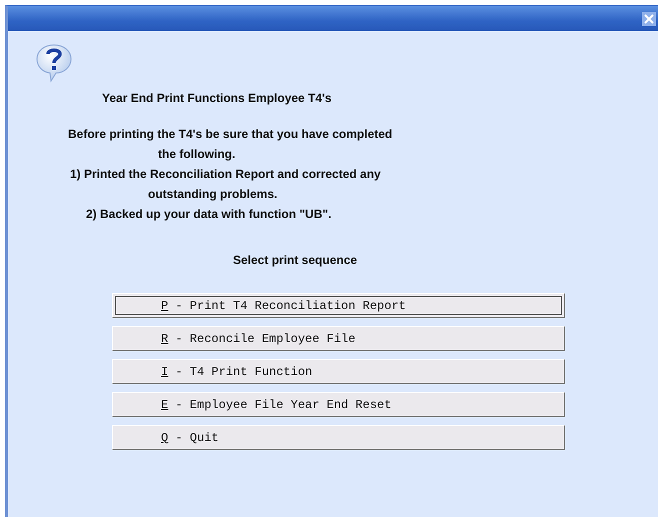  What do you see at coordinates (212, 194) in the screenshot?
I see `message-line: outstanding problems.` at bounding box center [212, 194].